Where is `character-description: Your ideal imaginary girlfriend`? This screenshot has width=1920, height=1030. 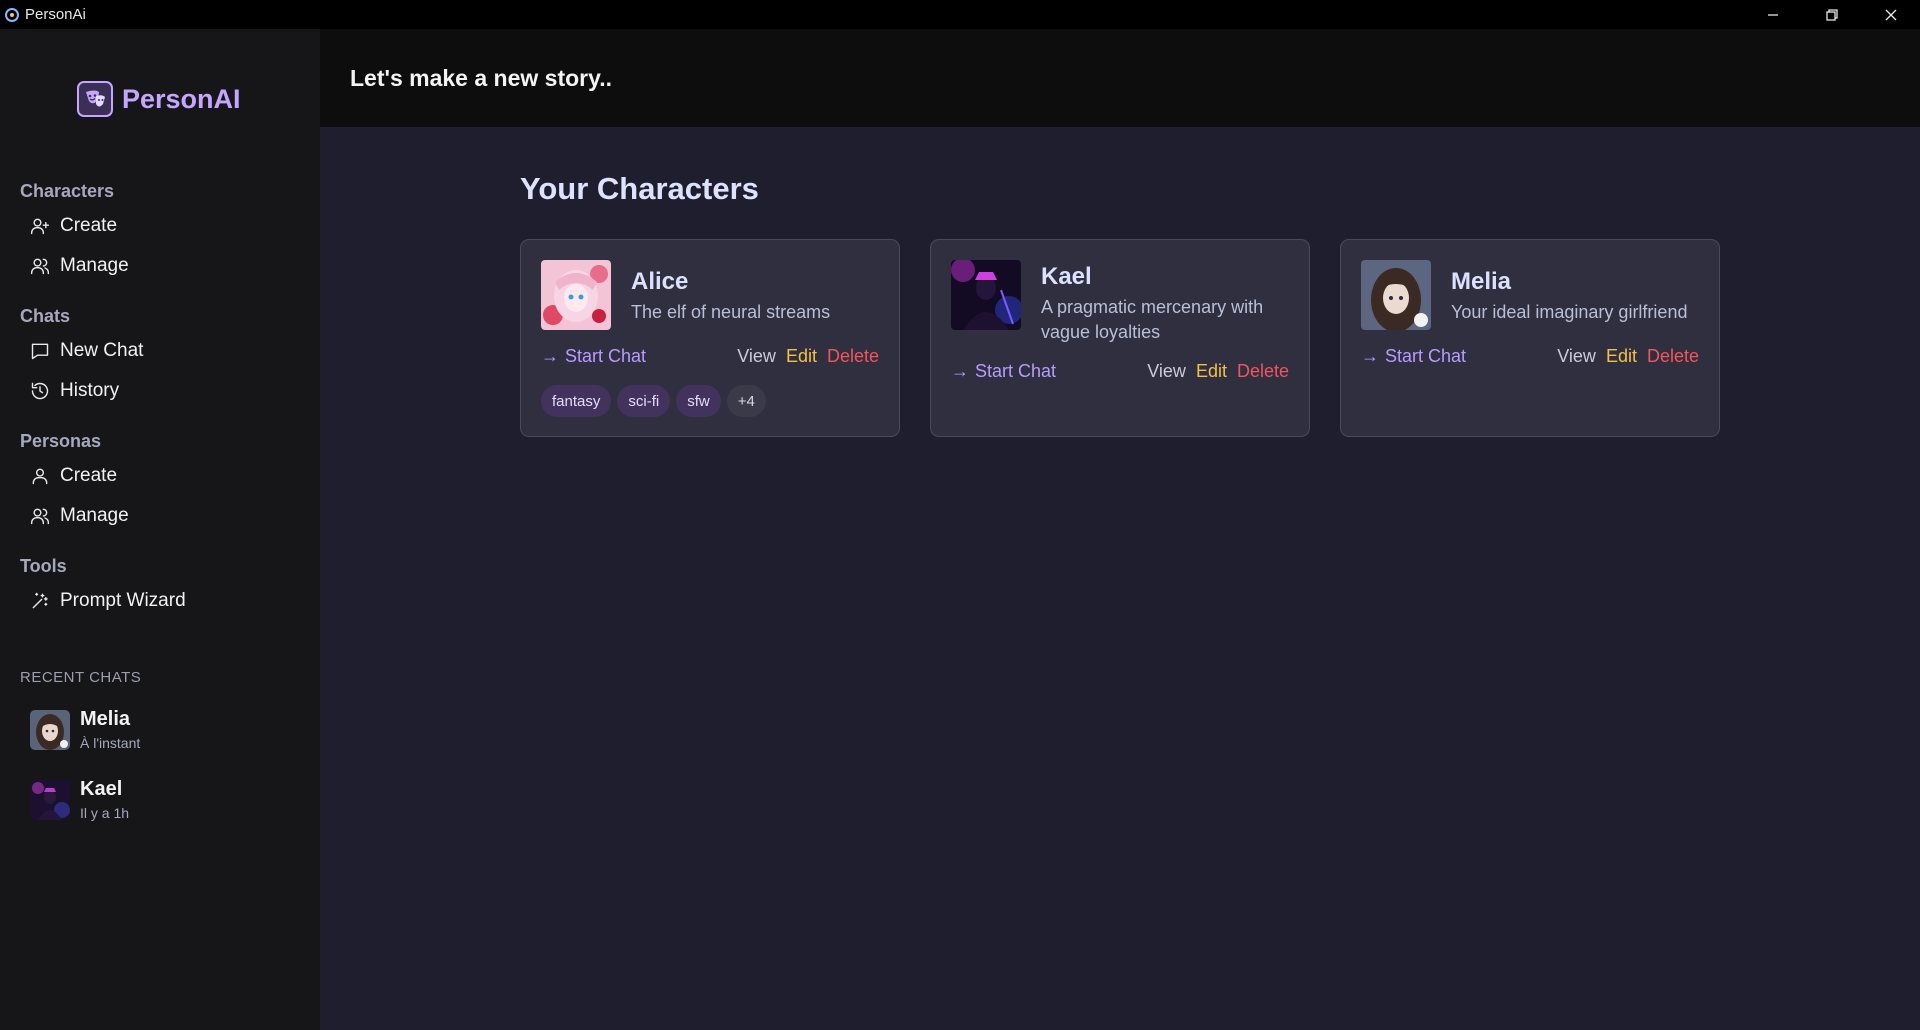
character-description: Your ideal imaginary girlfriend is located at coordinates (1569, 312).